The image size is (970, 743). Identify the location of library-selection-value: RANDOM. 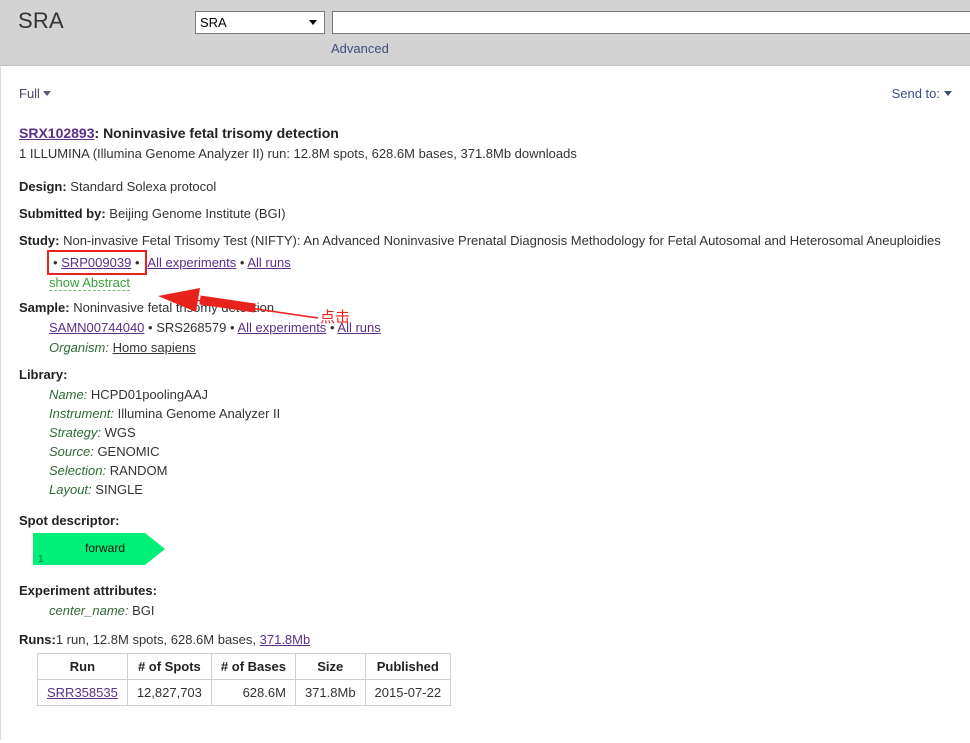
(138, 470).